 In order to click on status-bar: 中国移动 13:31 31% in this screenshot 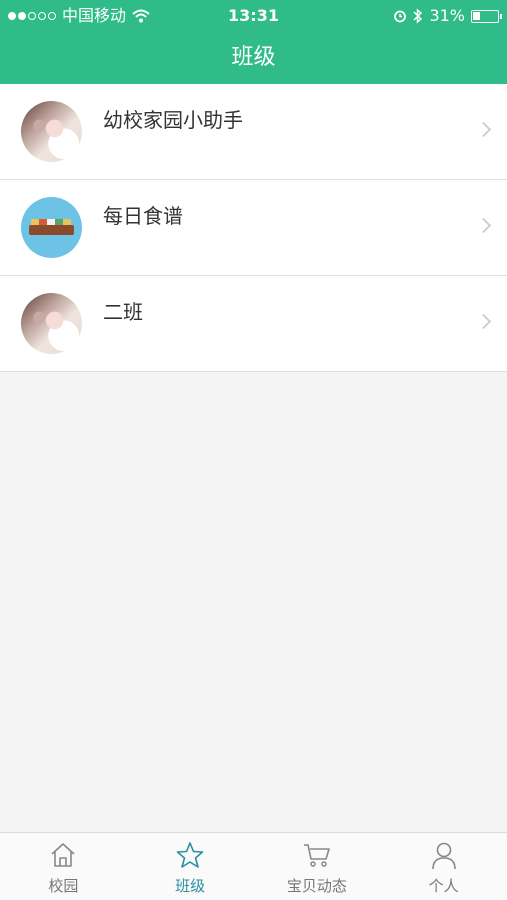, I will do `click(253, 16)`.